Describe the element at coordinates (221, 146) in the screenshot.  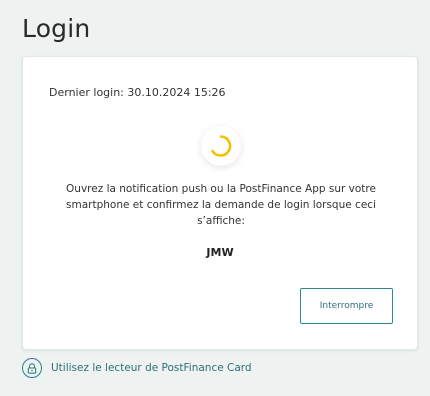
I see `loading-spinner-icon` at that location.